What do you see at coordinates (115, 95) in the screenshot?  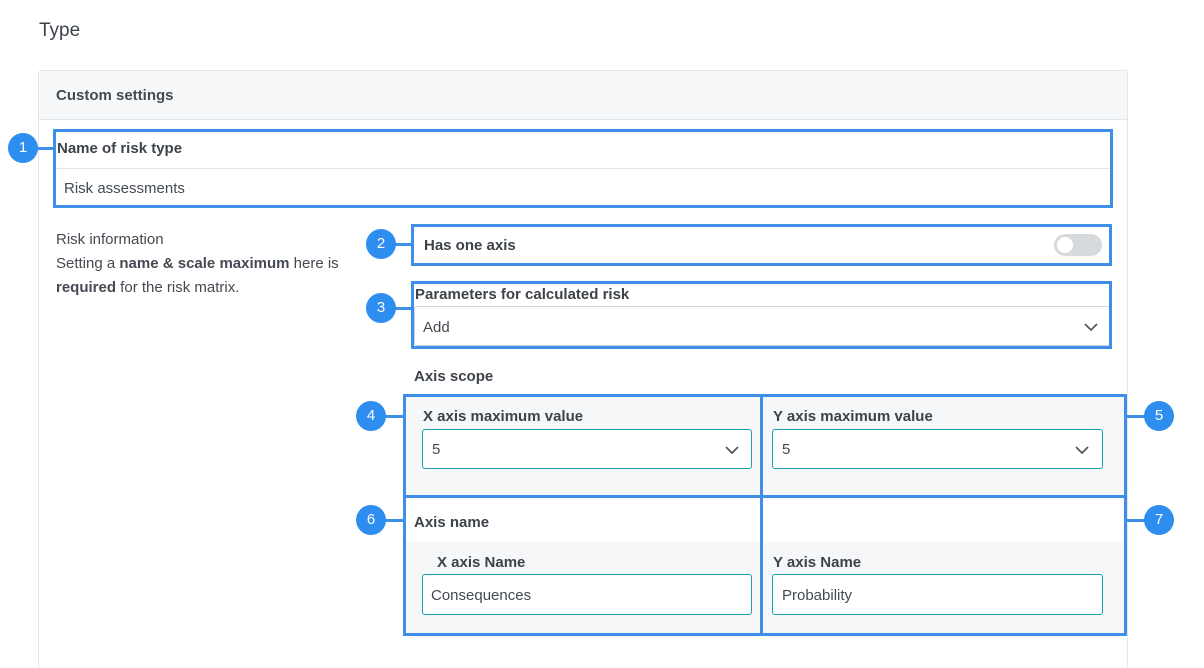 I see `panel-title: Custom settings` at bounding box center [115, 95].